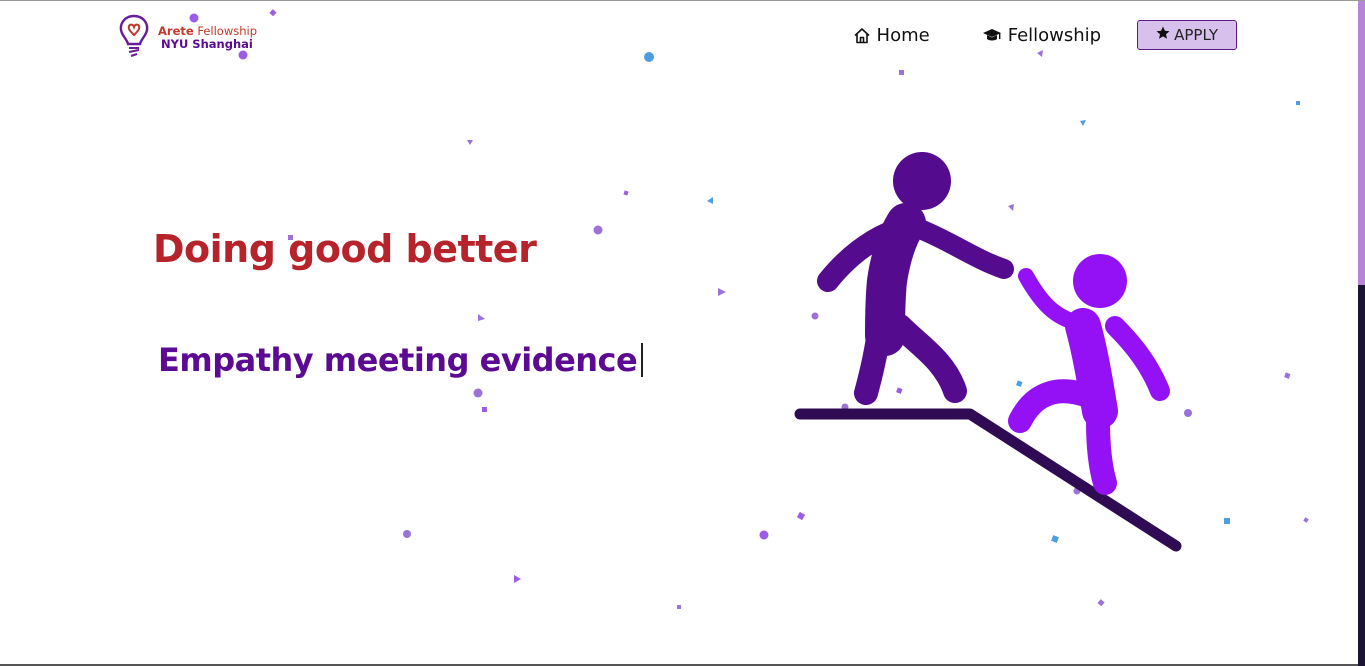 This screenshot has width=1365, height=666. Describe the element at coordinates (1361, 333) in the screenshot. I see `scrollbar` at that location.